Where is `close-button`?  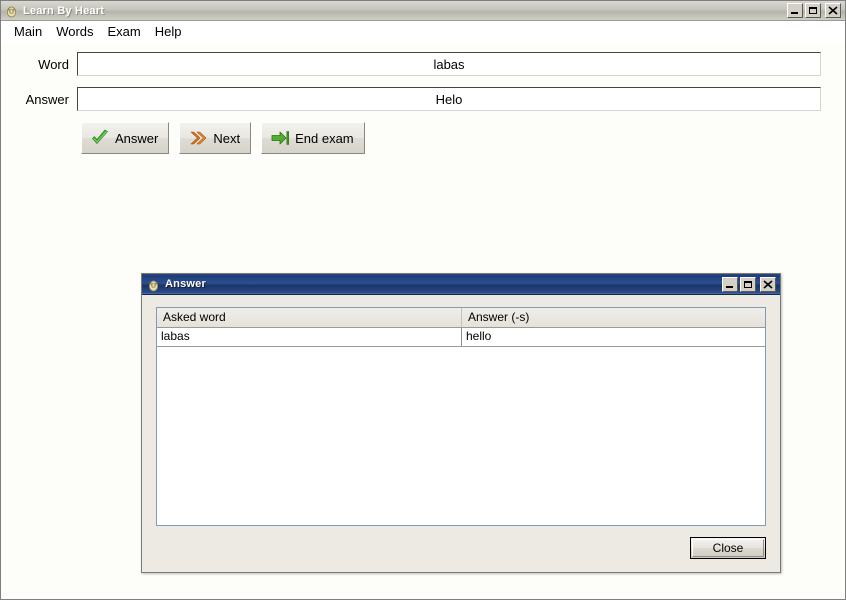
close-button is located at coordinates (833, 10).